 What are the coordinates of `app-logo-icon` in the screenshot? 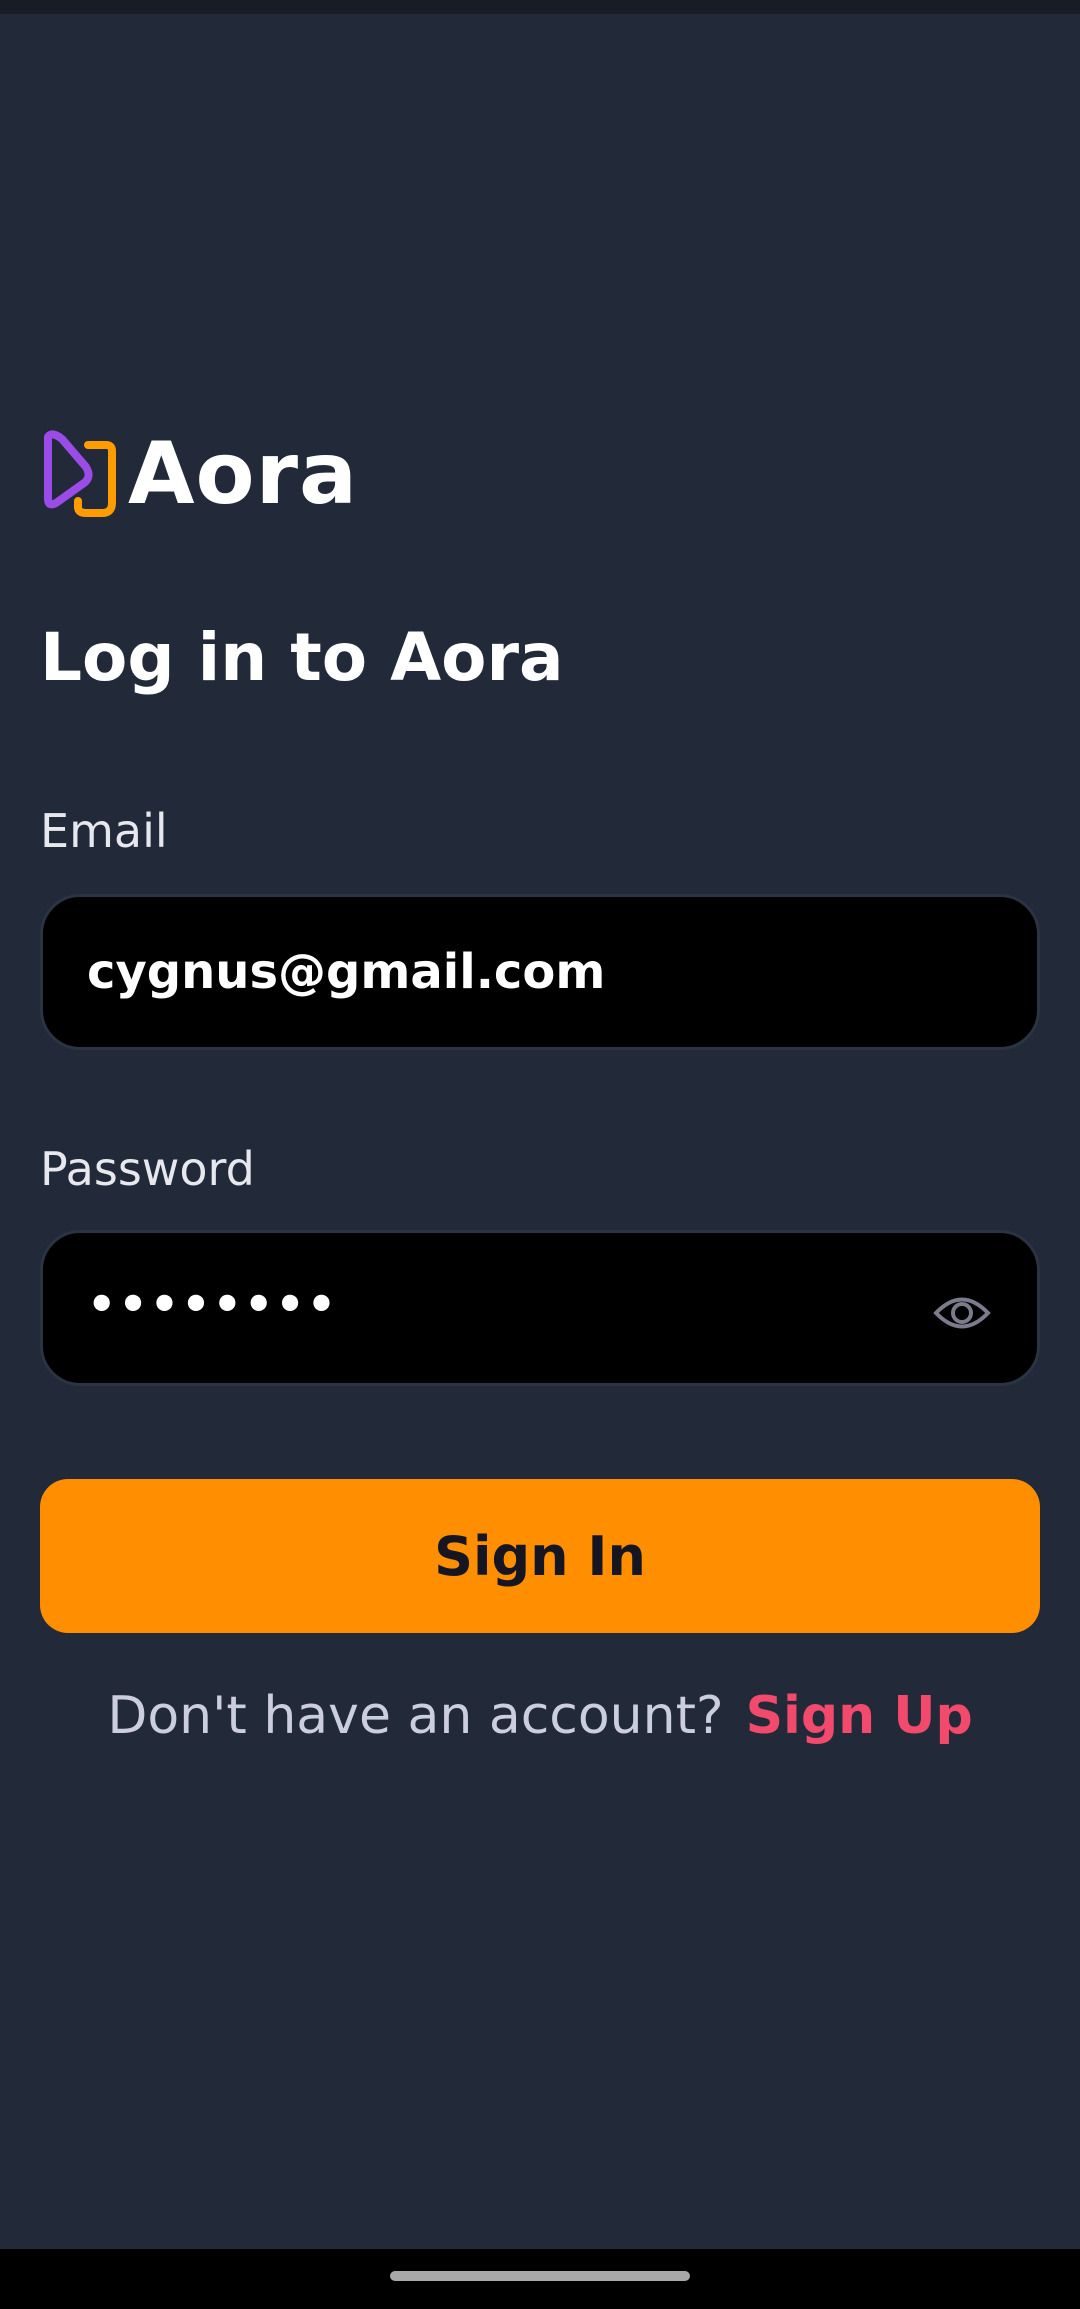 It's located at (80, 473).